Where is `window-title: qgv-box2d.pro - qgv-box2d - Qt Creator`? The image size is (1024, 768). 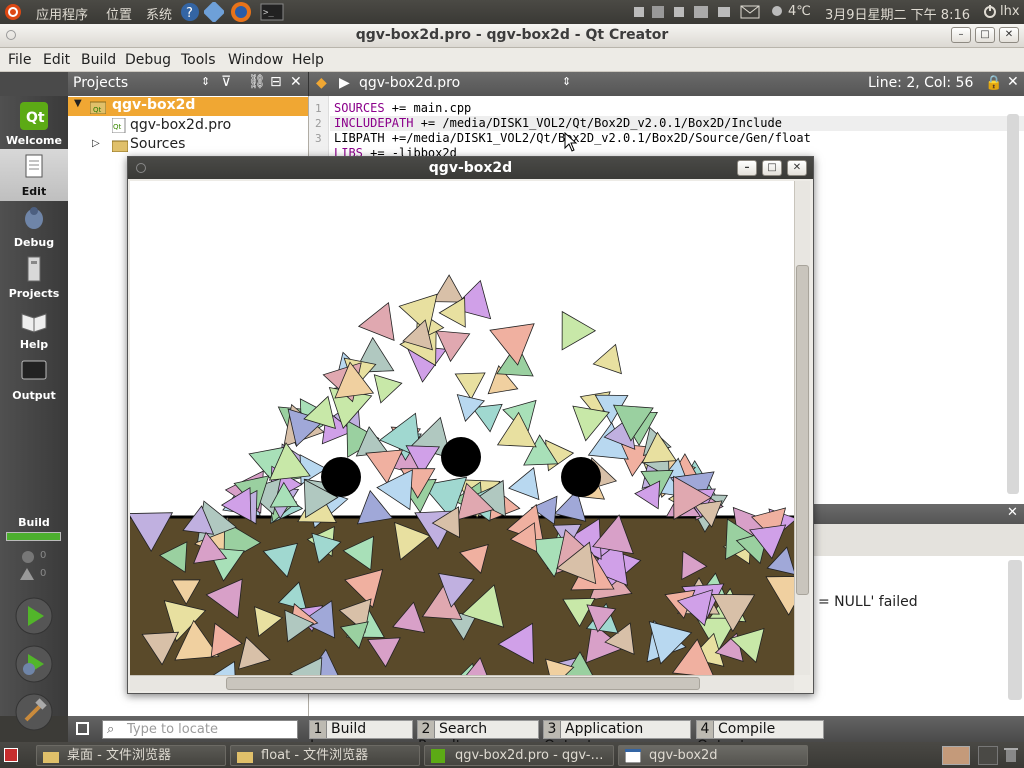
window-title: qgv-box2d.pro - qgv-box2d - Qt Creator is located at coordinates (512, 35).